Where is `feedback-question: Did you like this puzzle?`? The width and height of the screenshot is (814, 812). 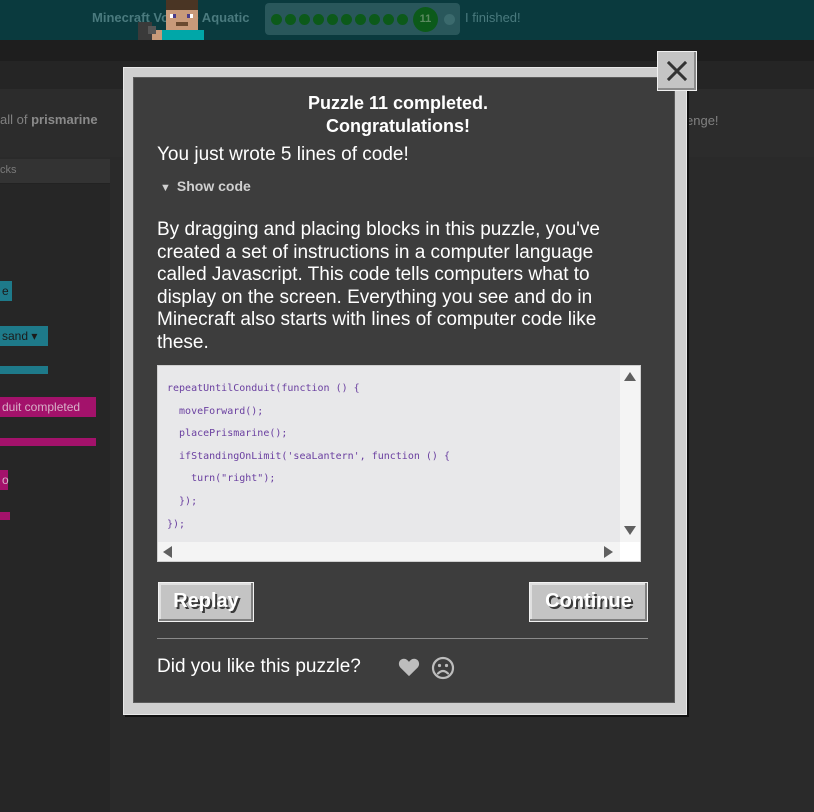 feedback-question: Did you like this puzzle? is located at coordinates (259, 666).